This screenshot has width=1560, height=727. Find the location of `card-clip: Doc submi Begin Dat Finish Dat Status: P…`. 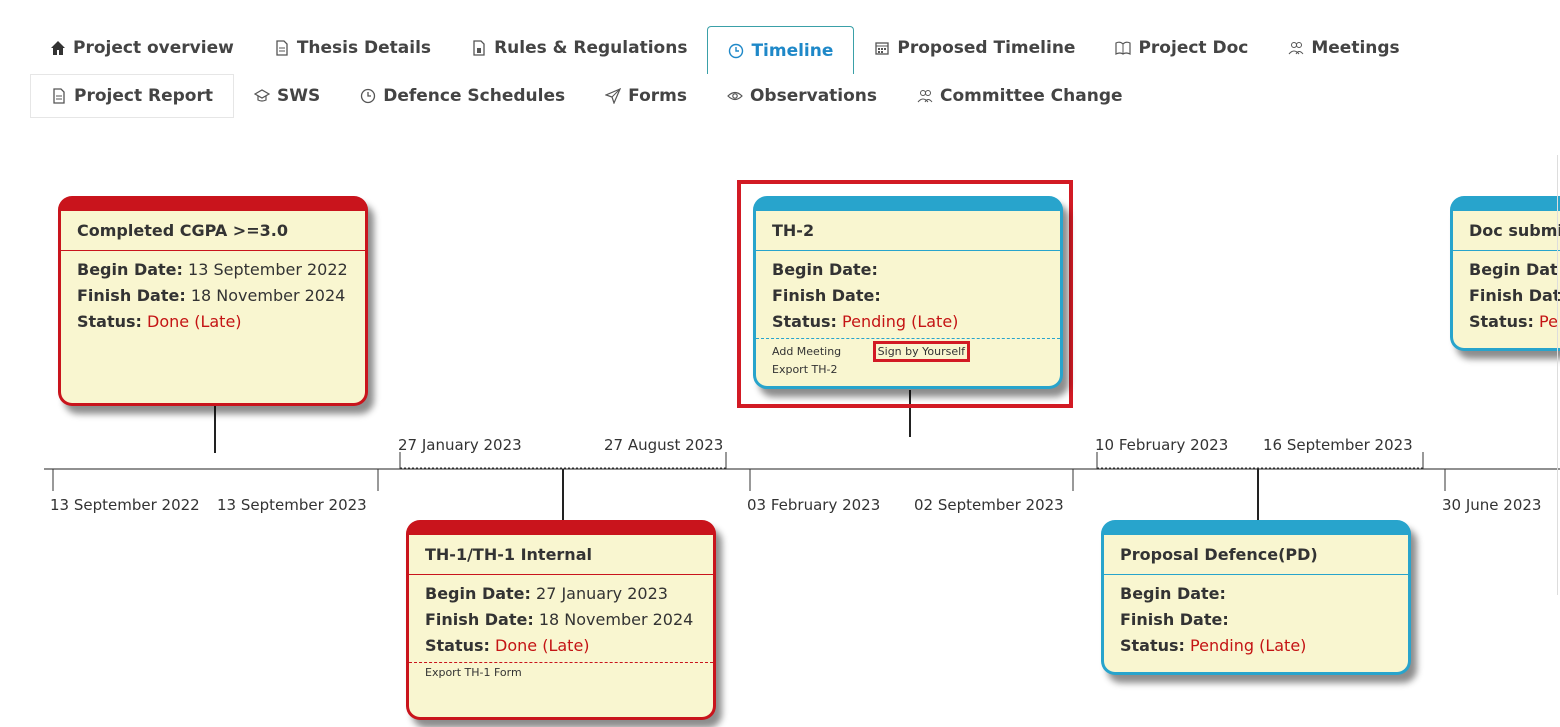

card-clip: Doc submi Begin Dat Finish Dat Status: P… is located at coordinates (1504, 280).